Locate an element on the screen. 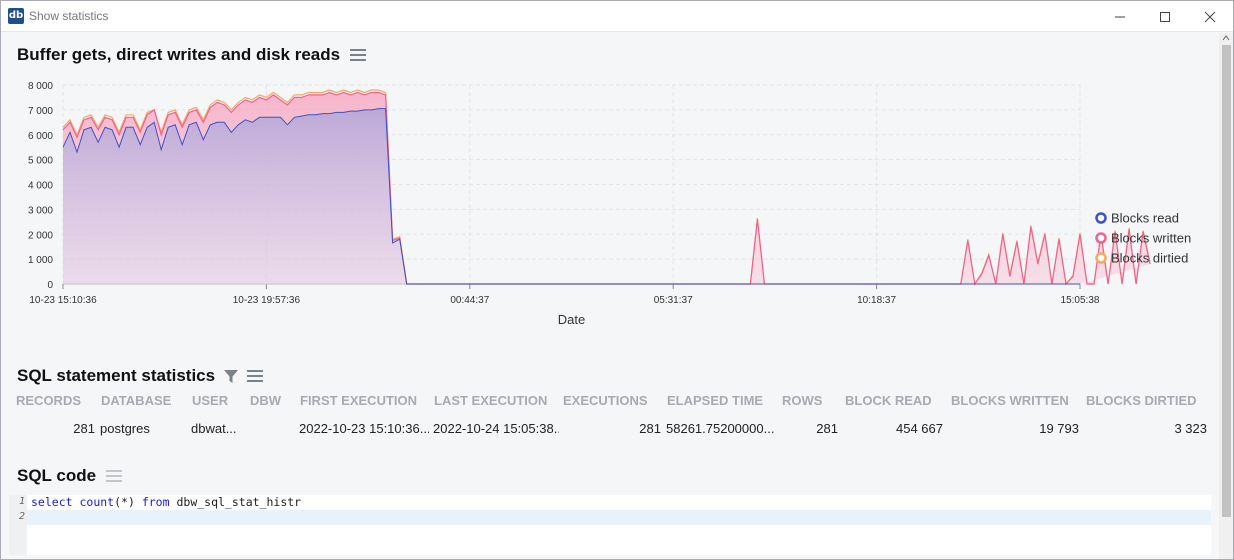 Image resolution: width=1234 pixels, height=560 pixels. cell-executions: 281 is located at coordinates (650, 428).